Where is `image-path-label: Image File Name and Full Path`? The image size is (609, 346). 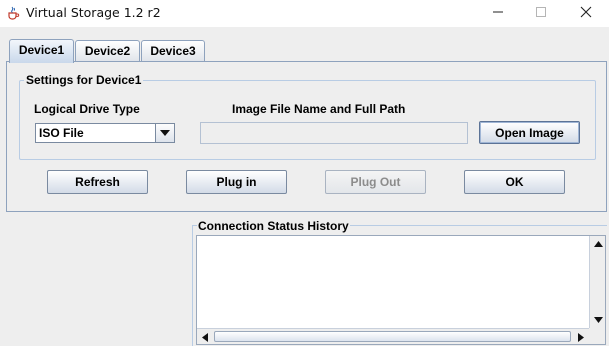
image-path-label: Image File Name and Full Path is located at coordinates (319, 109).